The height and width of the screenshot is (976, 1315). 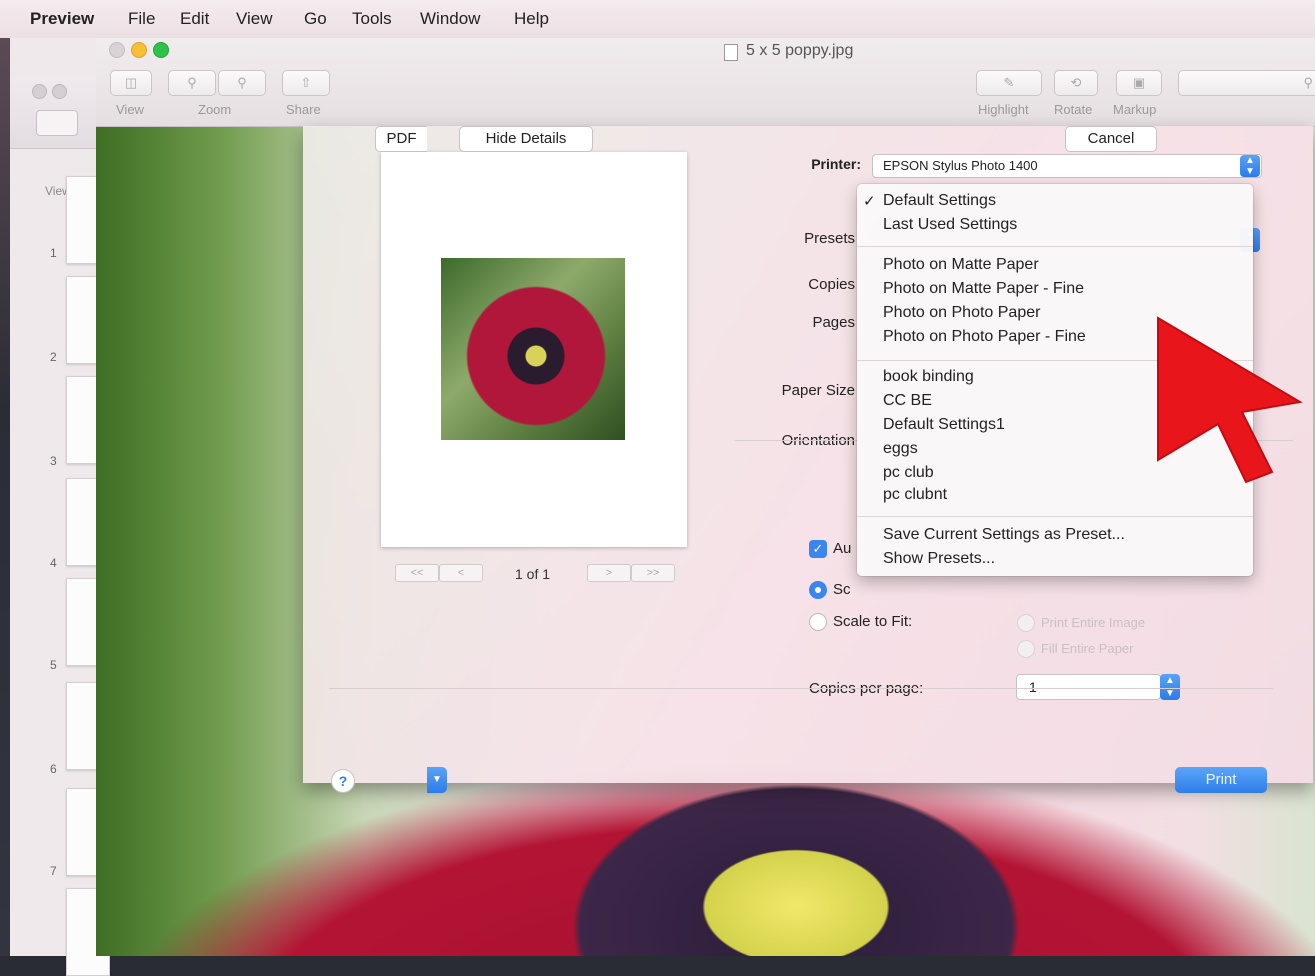 I want to click on auto-rotate-label: Au, so click(x=842, y=548).